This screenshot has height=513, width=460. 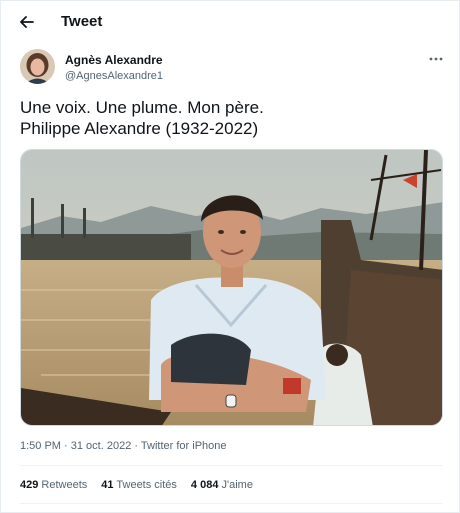 I want to click on retweets-stat: 429 Retweets, so click(x=53, y=485).